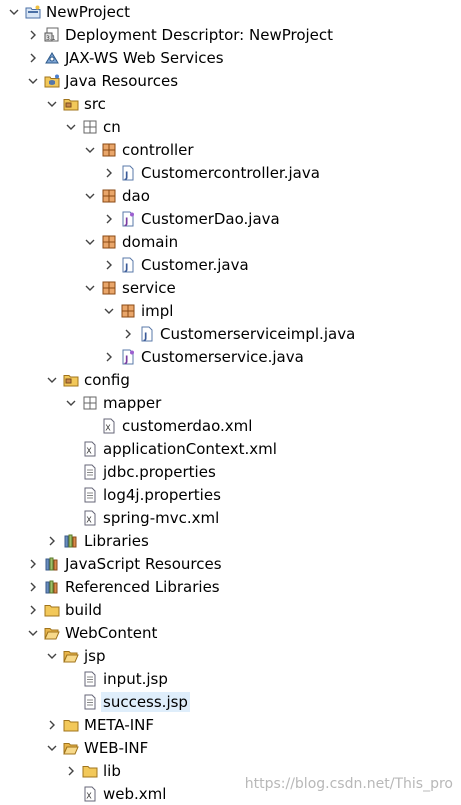 This screenshot has width=461, height=805. I want to click on tree-item-label: log4j.properties, so click(162, 494).